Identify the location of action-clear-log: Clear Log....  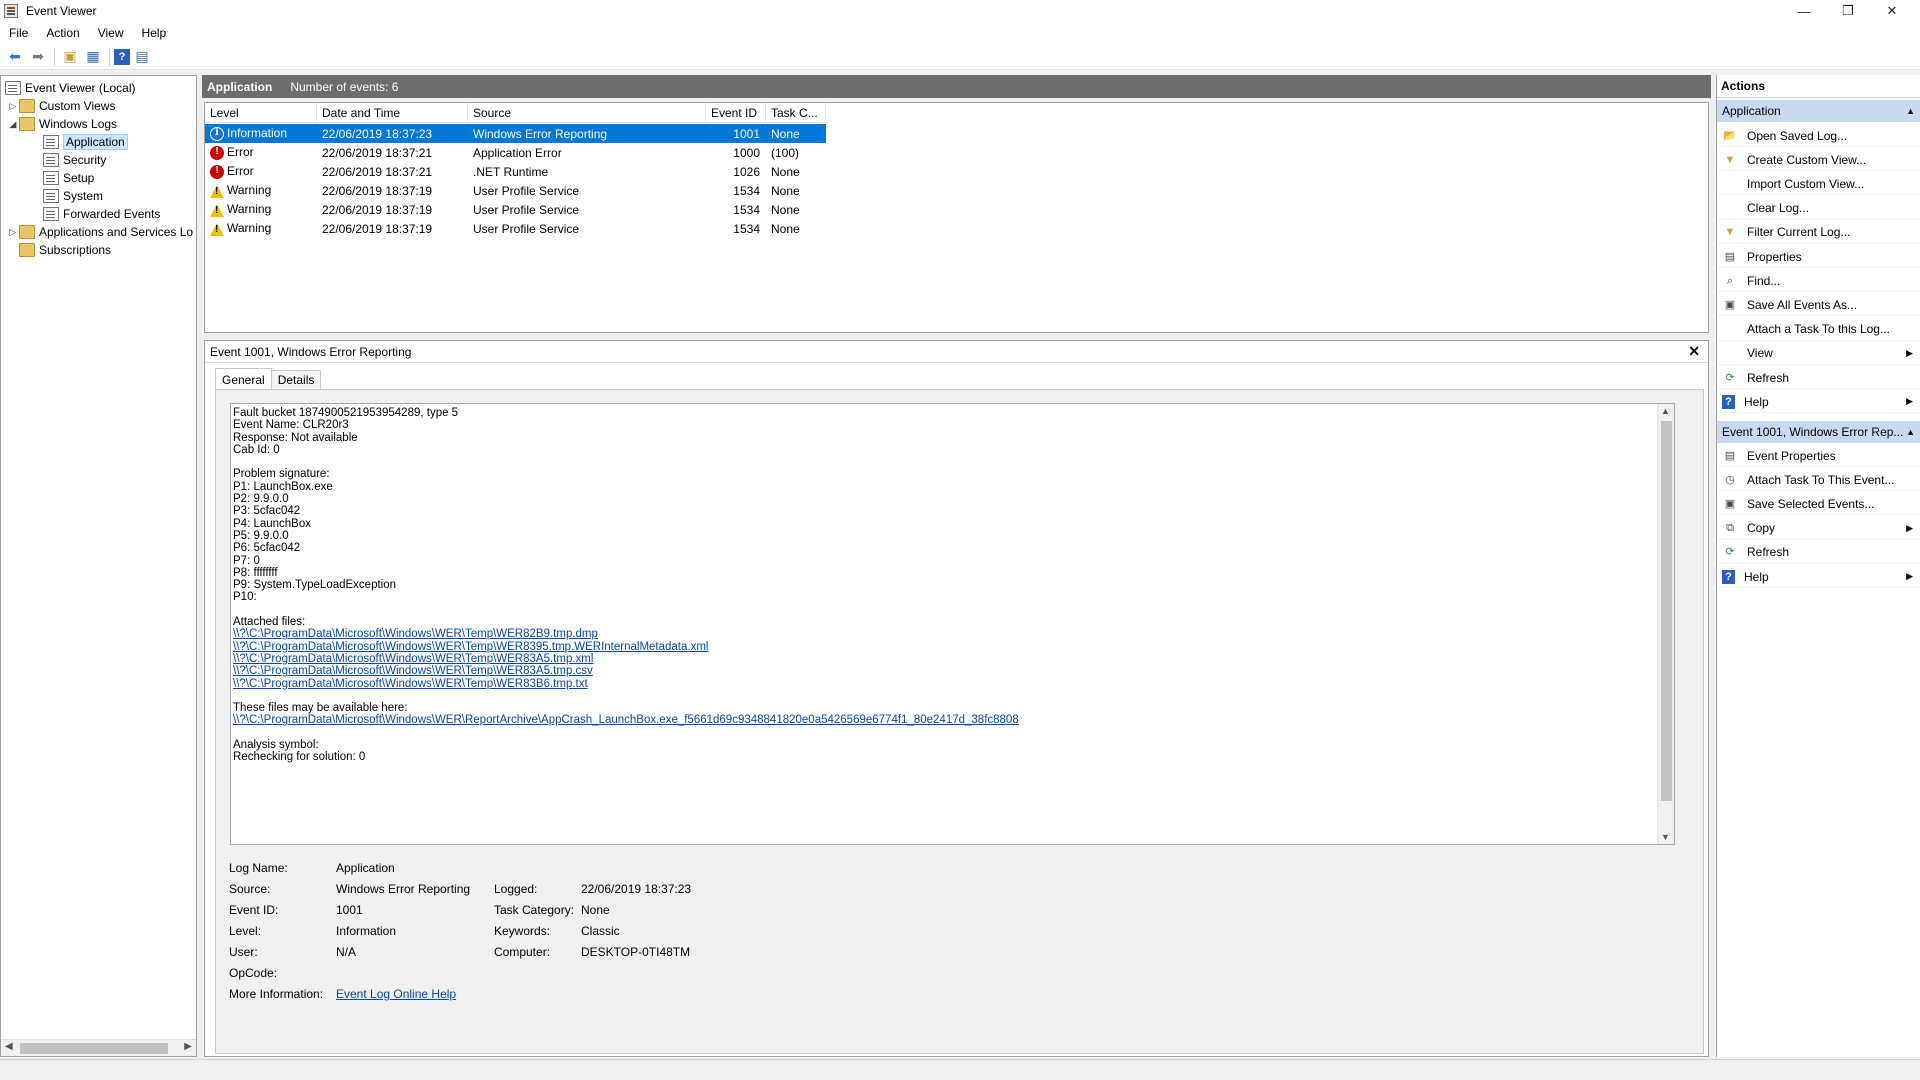
(1818, 209).